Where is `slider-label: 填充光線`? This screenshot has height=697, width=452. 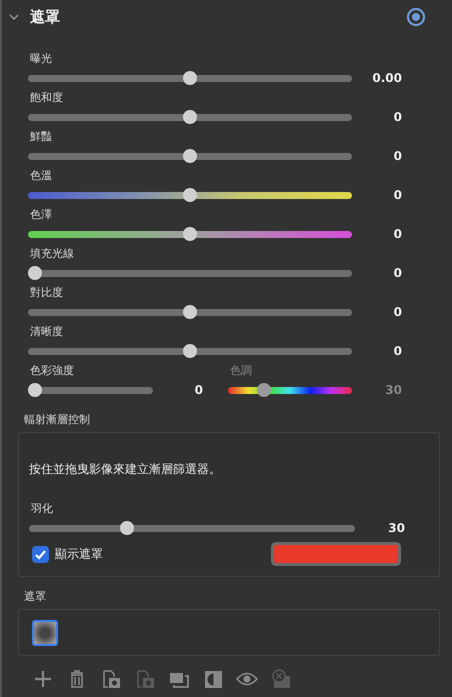
slider-label: 填充光線 is located at coordinates (52, 254).